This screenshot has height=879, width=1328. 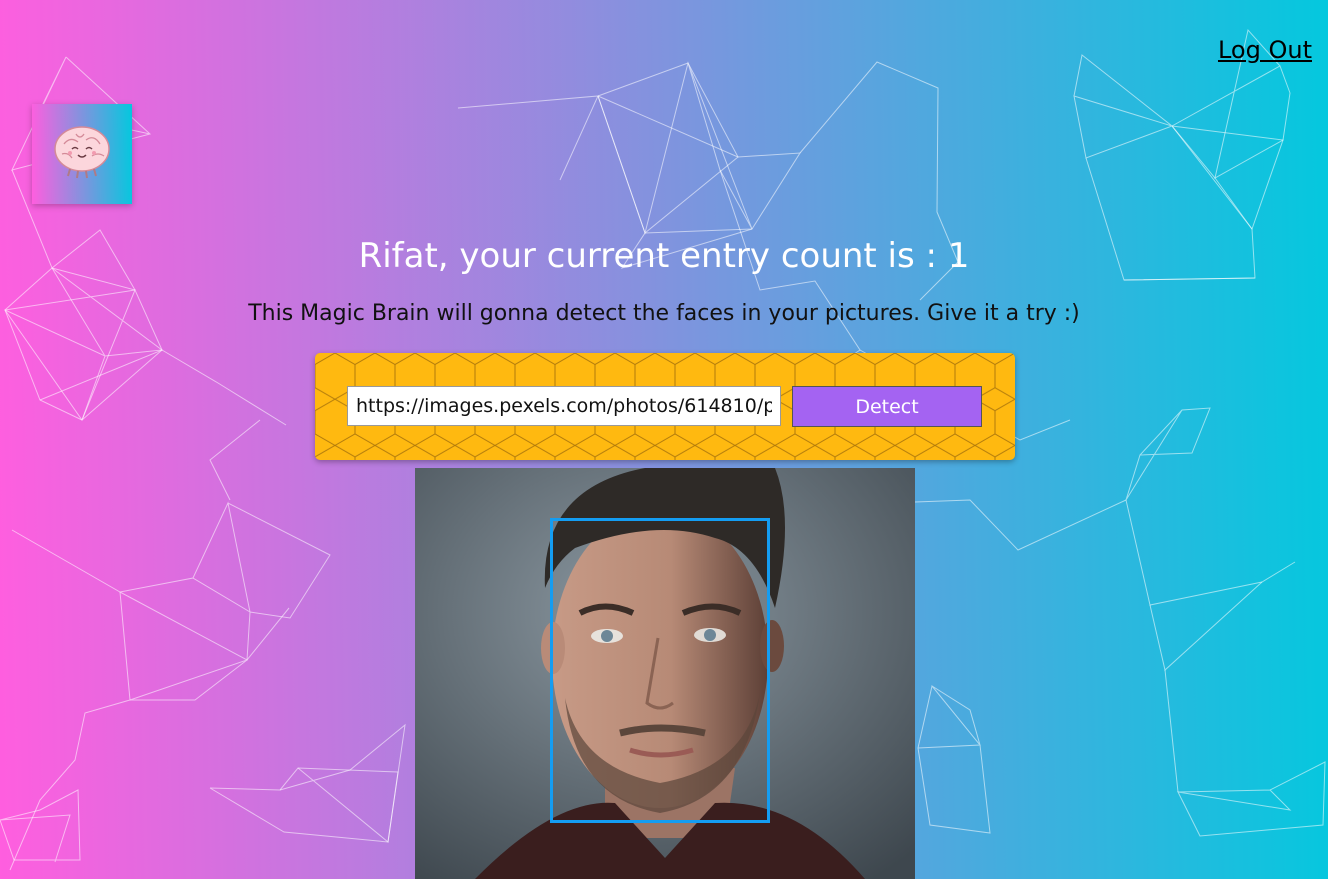 What do you see at coordinates (660, 670) in the screenshot?
I see `face-bounding-box` at bounding box center [660, 670].